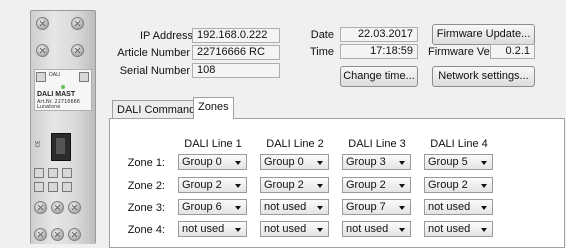 The width and height of the screenshot is (566, 248). I want to click on zone-3-line-2-select: not used, so click(294, 207).